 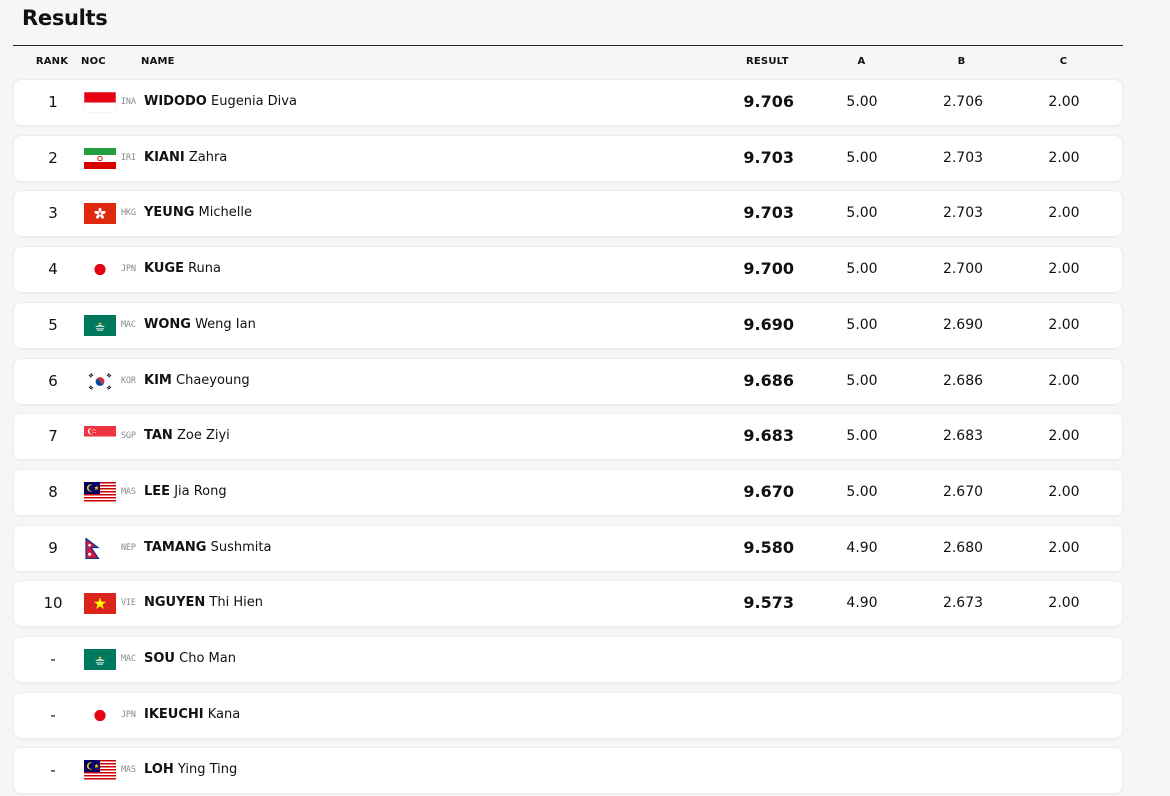 I want to click on rank-cell: 10, so click(x=53, y=603).